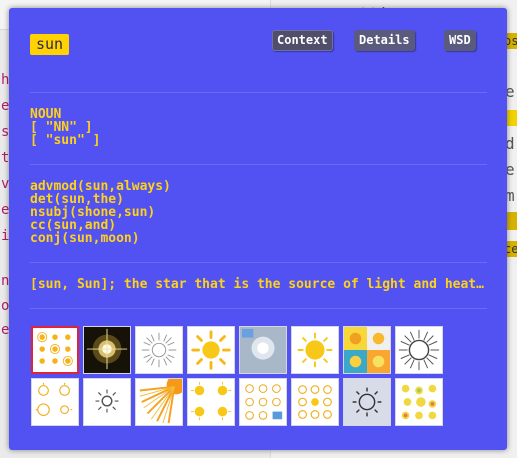 The image size is (517, 458). What do you see at coordinates (55, 350) in the screenshot?
I see `sun-icons-grid-icon` at bounding box center [55, 350].